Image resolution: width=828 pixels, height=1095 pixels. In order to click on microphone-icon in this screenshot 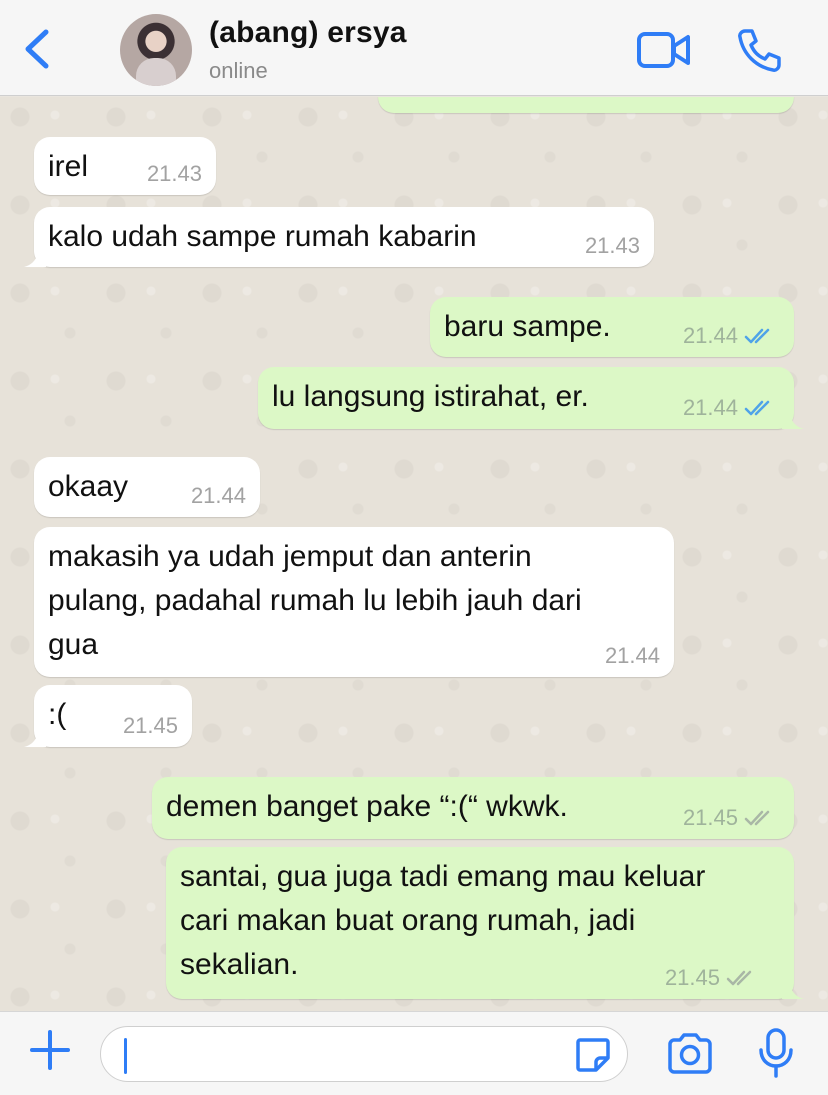, I will do `click(776, 1053)`.